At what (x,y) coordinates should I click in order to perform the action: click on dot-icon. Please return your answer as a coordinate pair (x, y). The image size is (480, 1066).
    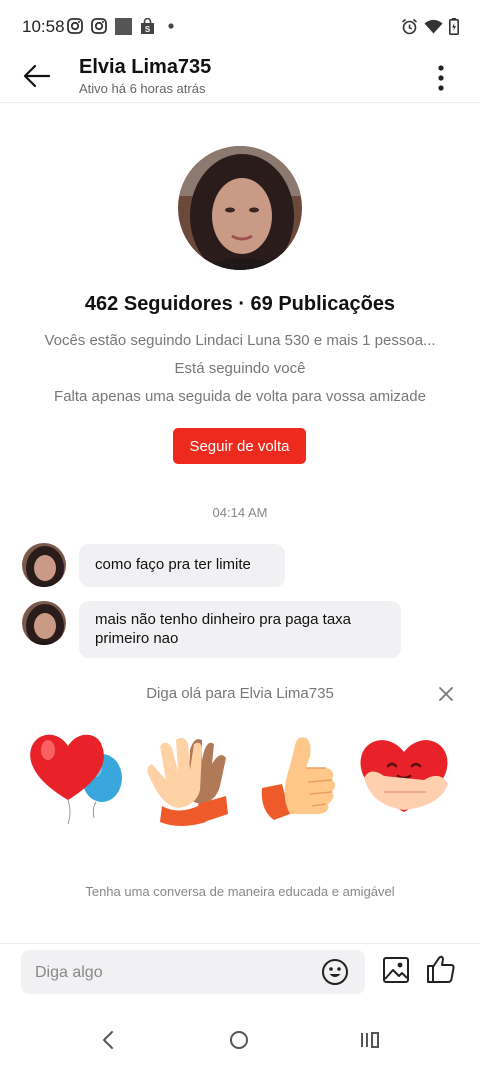
    Looking at the image, I should click on (171, 26).